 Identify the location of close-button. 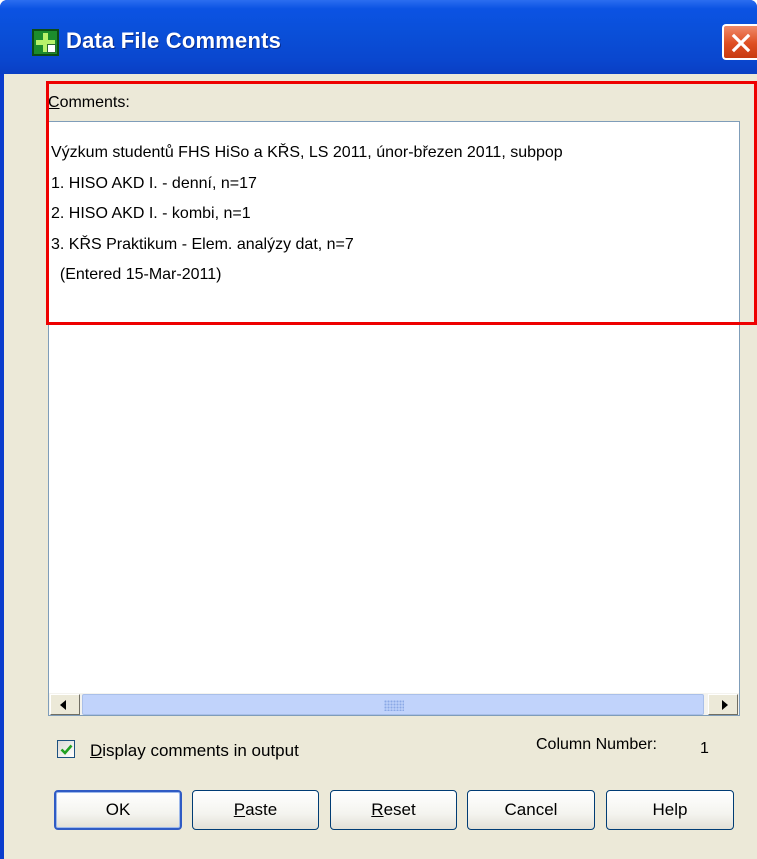
(739, 42).